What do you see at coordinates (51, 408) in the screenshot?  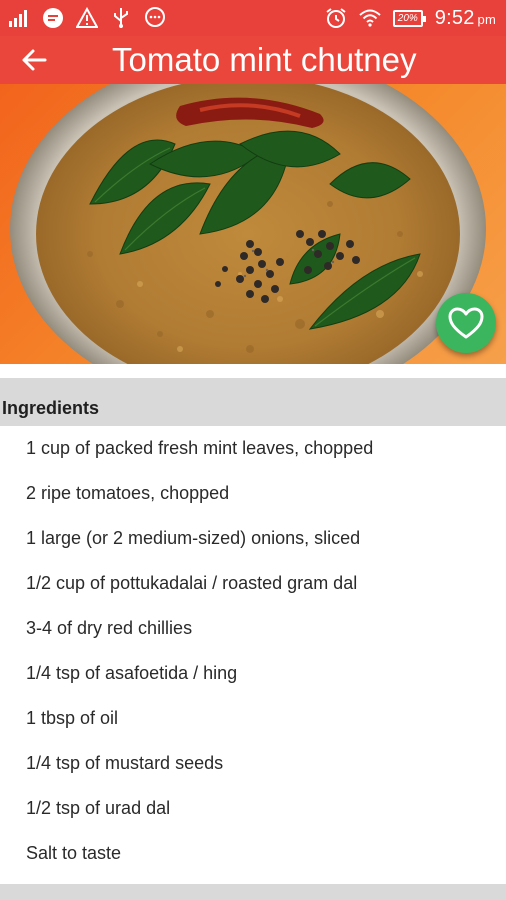 I see `ingredients-heading: Ingredients` at bounding box center [51, 408].